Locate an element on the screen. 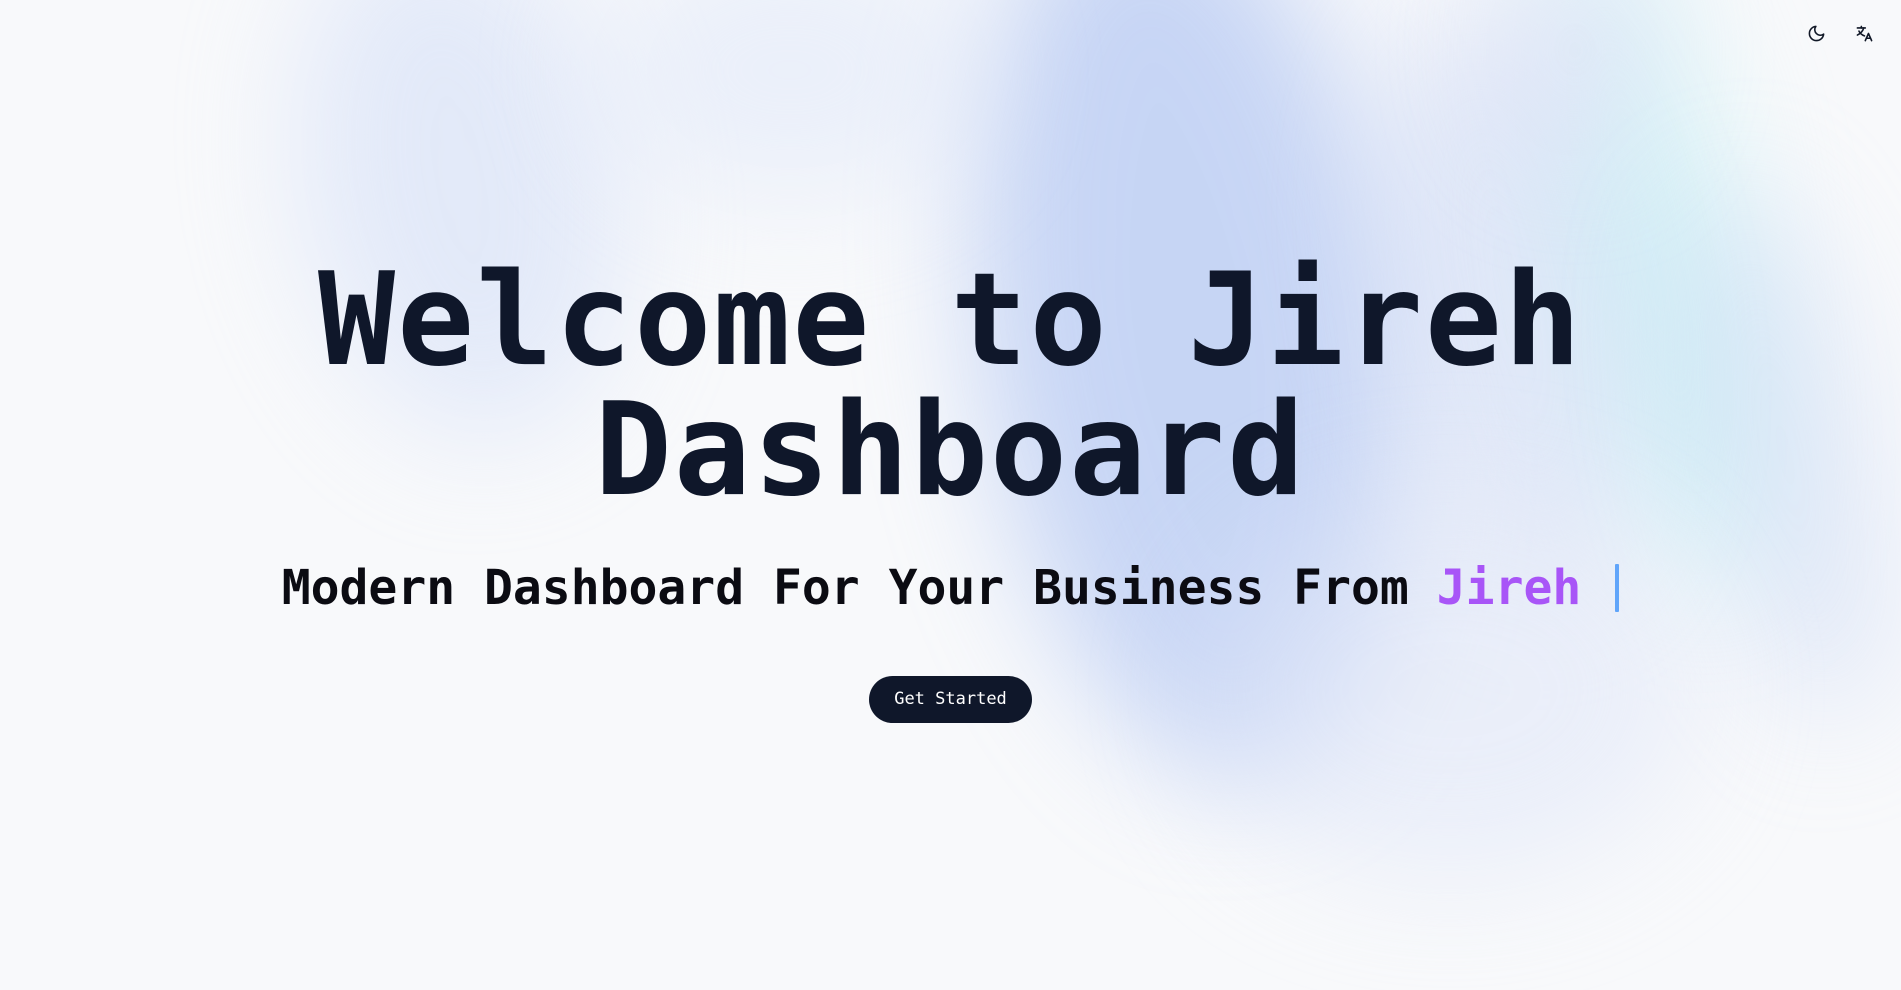 The width and height of the screenshot is (1901, 990). subtitle-accent-text: Jireh is located at coordinates (1509, 588).